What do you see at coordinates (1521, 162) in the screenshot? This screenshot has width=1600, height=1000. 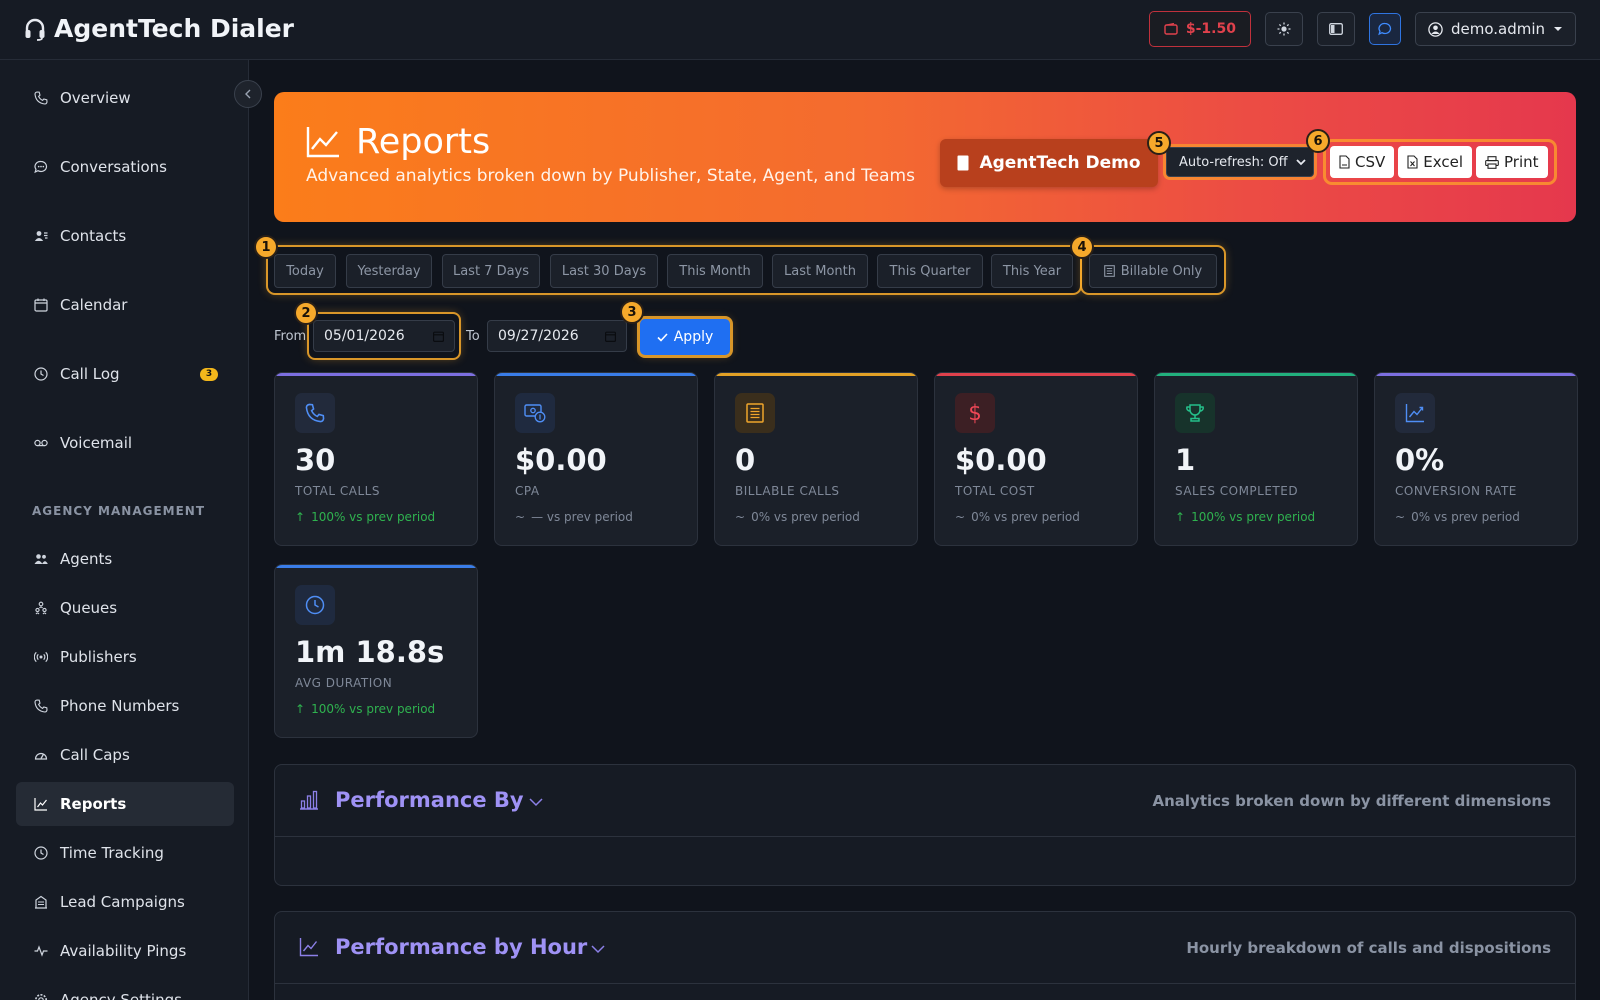 I see `print-label: Print` at bounding box center [1521, 162].